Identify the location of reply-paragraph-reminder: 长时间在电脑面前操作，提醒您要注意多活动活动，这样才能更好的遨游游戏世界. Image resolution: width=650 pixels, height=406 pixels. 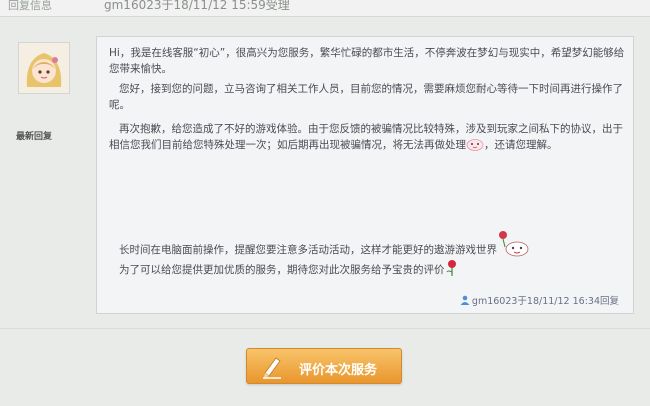
(368, 244).